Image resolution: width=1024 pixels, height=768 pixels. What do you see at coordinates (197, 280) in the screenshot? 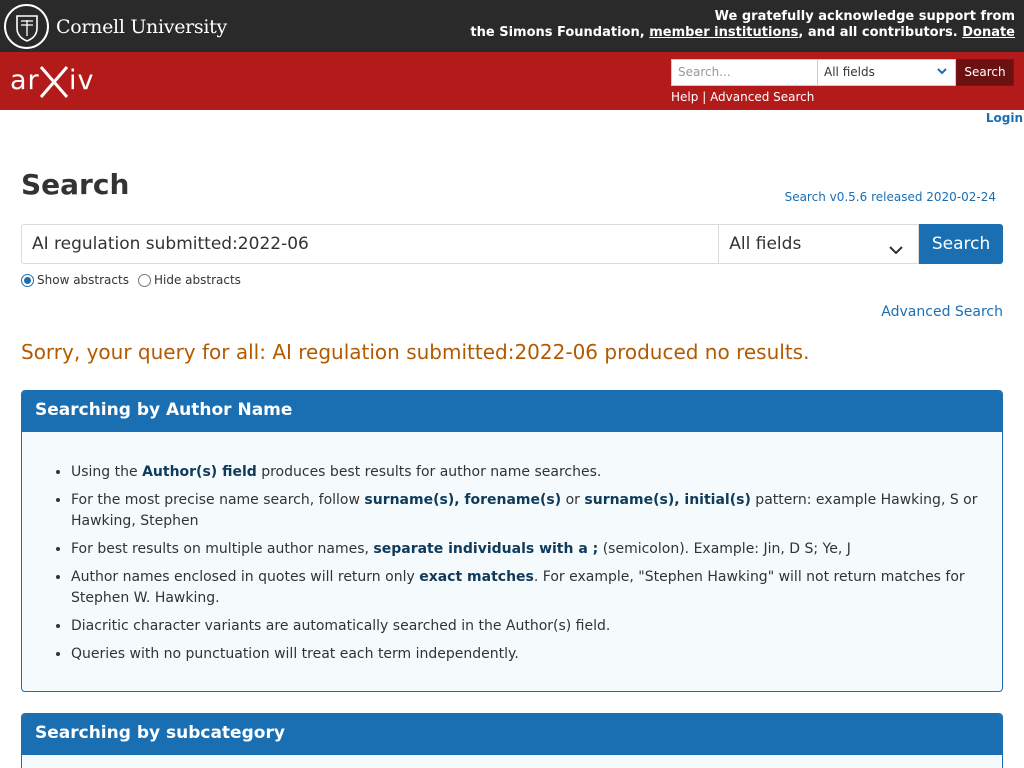
I see `hide-abstracts-label: Hide abstracts` at bounding box center [197, 280].